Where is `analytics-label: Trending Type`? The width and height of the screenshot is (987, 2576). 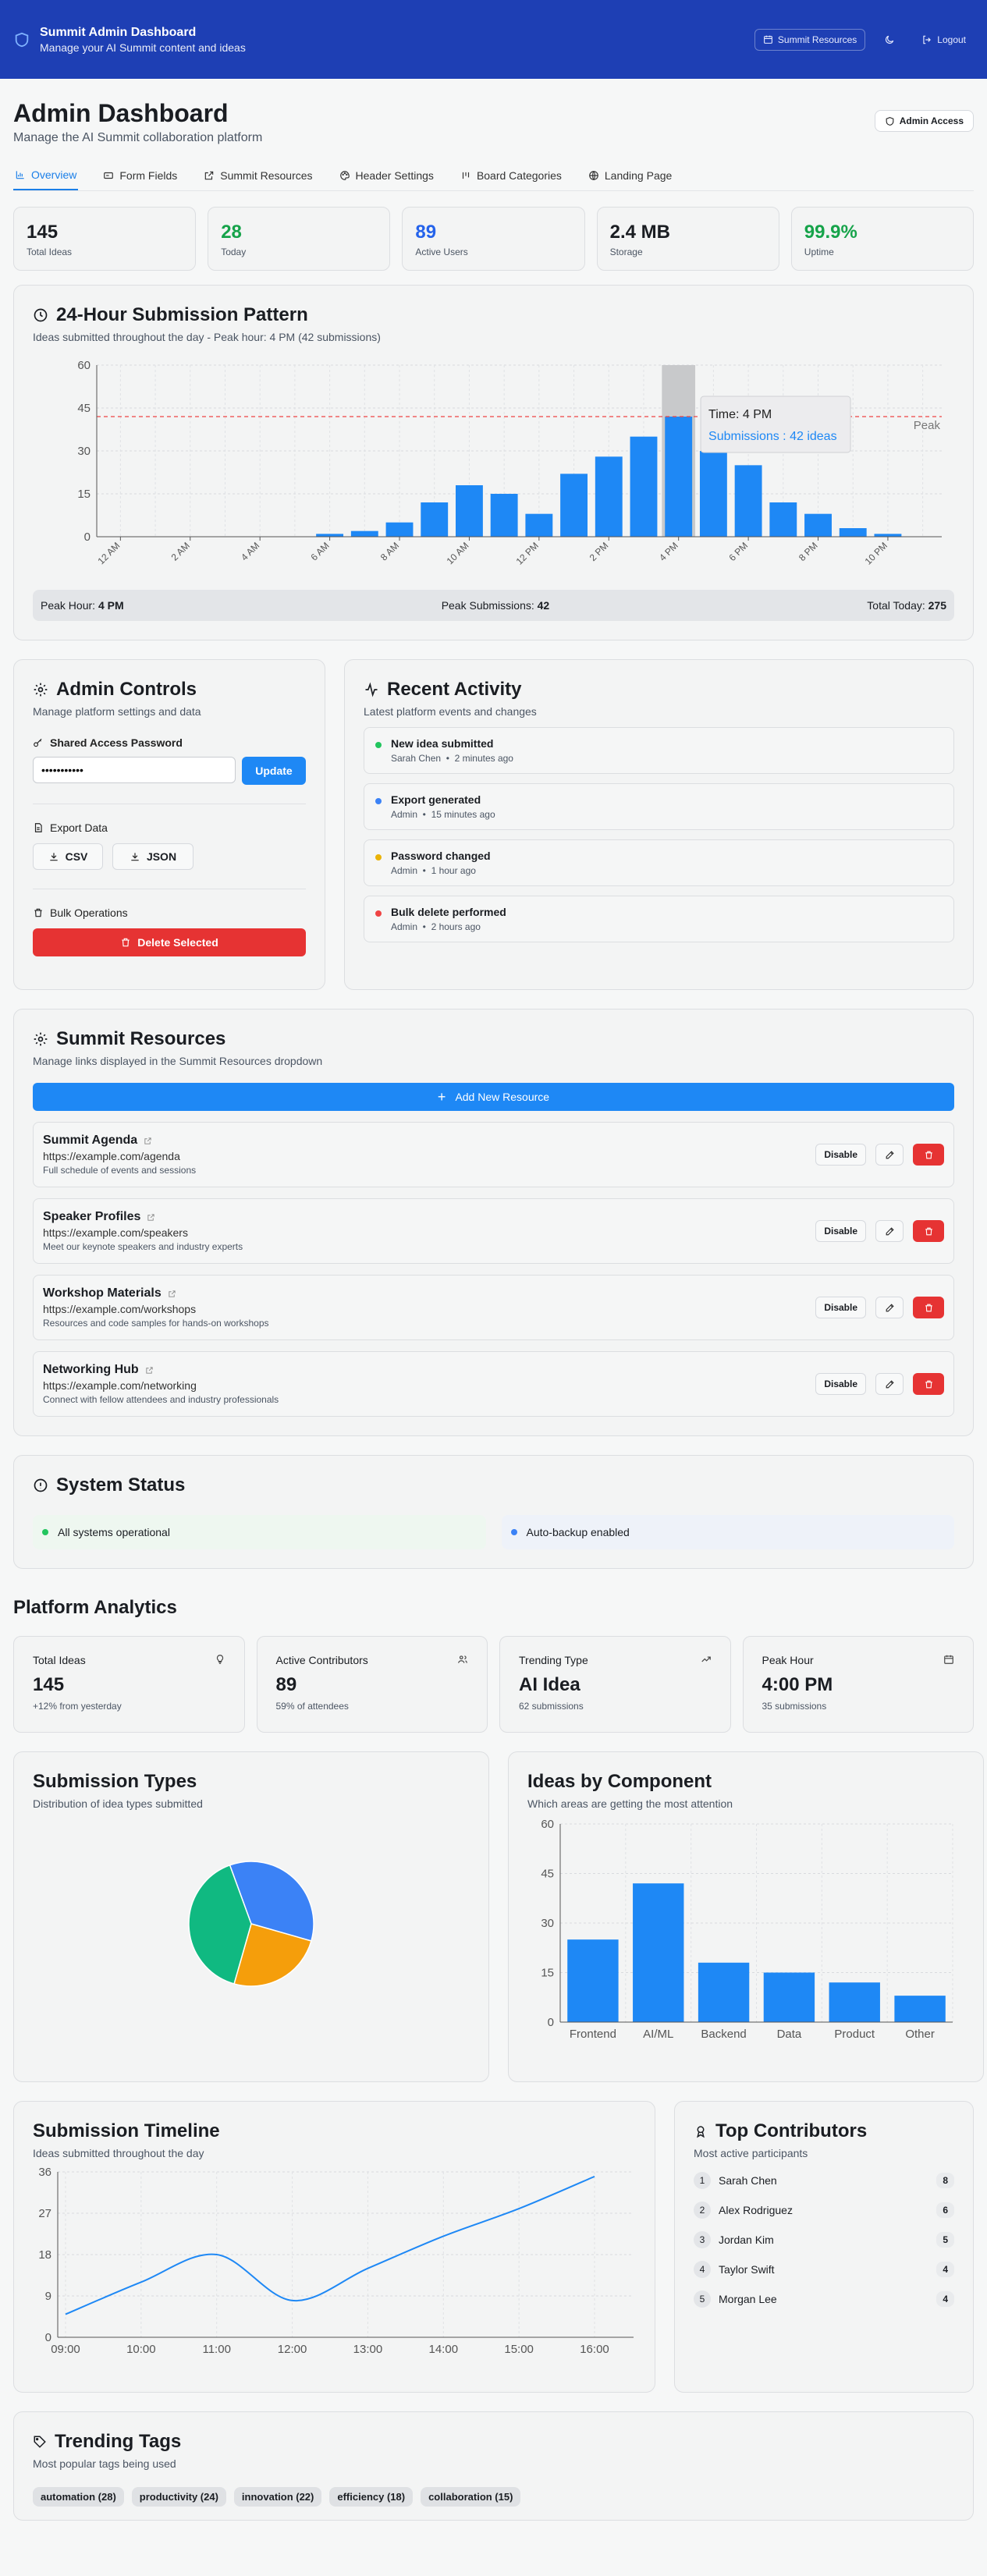
analytics-label: Trending Type is located at coordinates (553, 1660).